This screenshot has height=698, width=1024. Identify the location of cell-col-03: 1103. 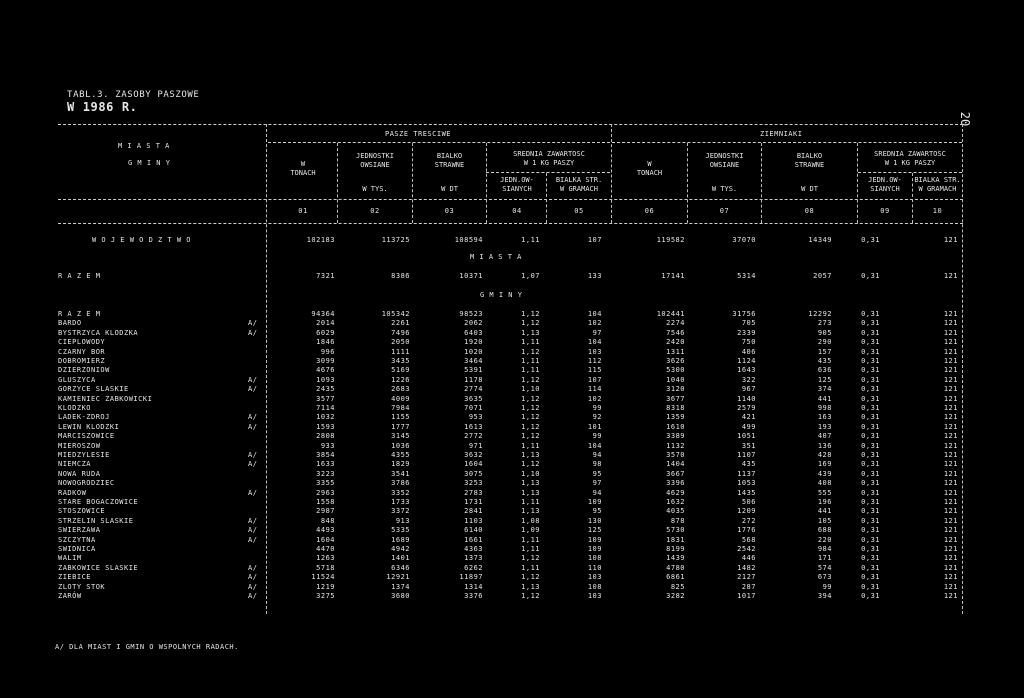
(473, 521).